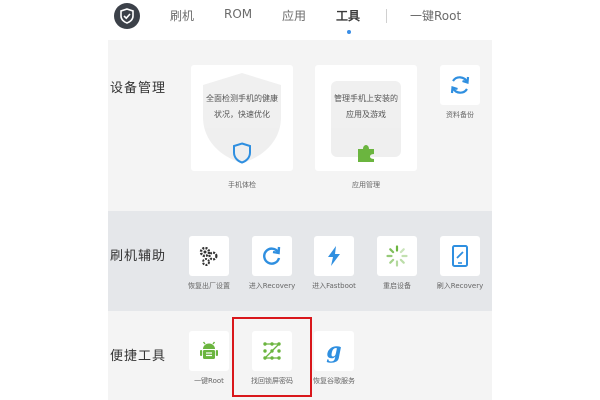  I want to click on refresh-icon, so click(272, 255).